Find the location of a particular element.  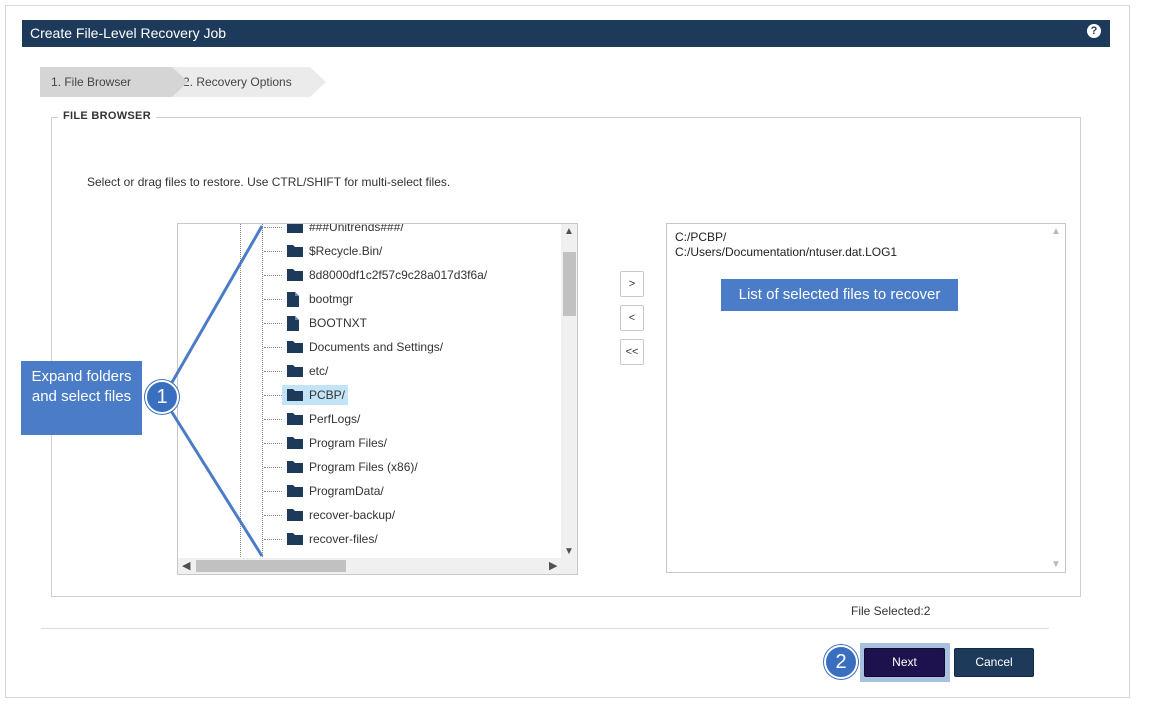

remove-selected-button: < is located at coordinates (632, 318).